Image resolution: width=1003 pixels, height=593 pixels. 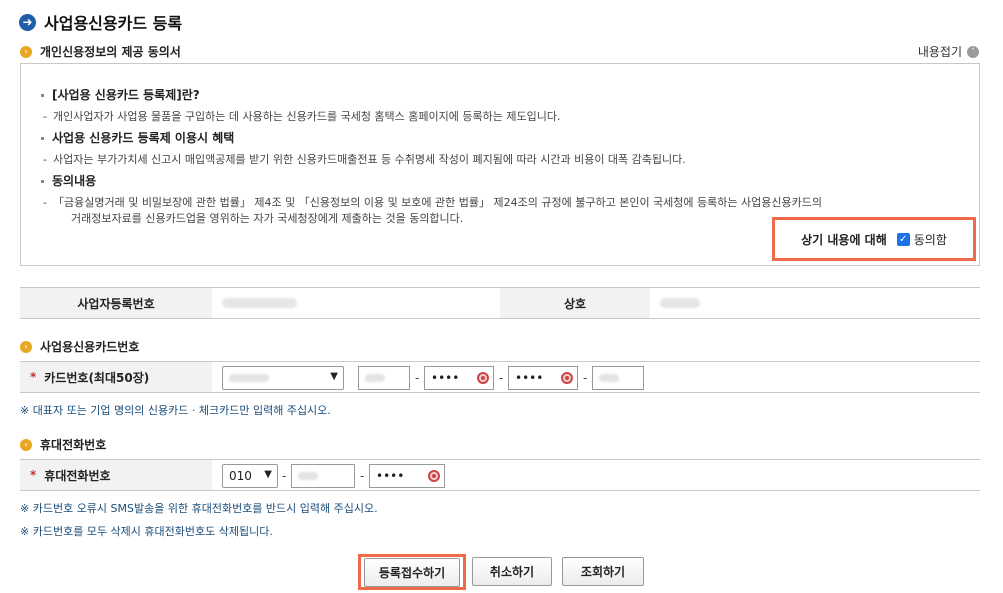 I want to click on business-info-row: 사업자등록번호 상호, so click(x=500, y=303).